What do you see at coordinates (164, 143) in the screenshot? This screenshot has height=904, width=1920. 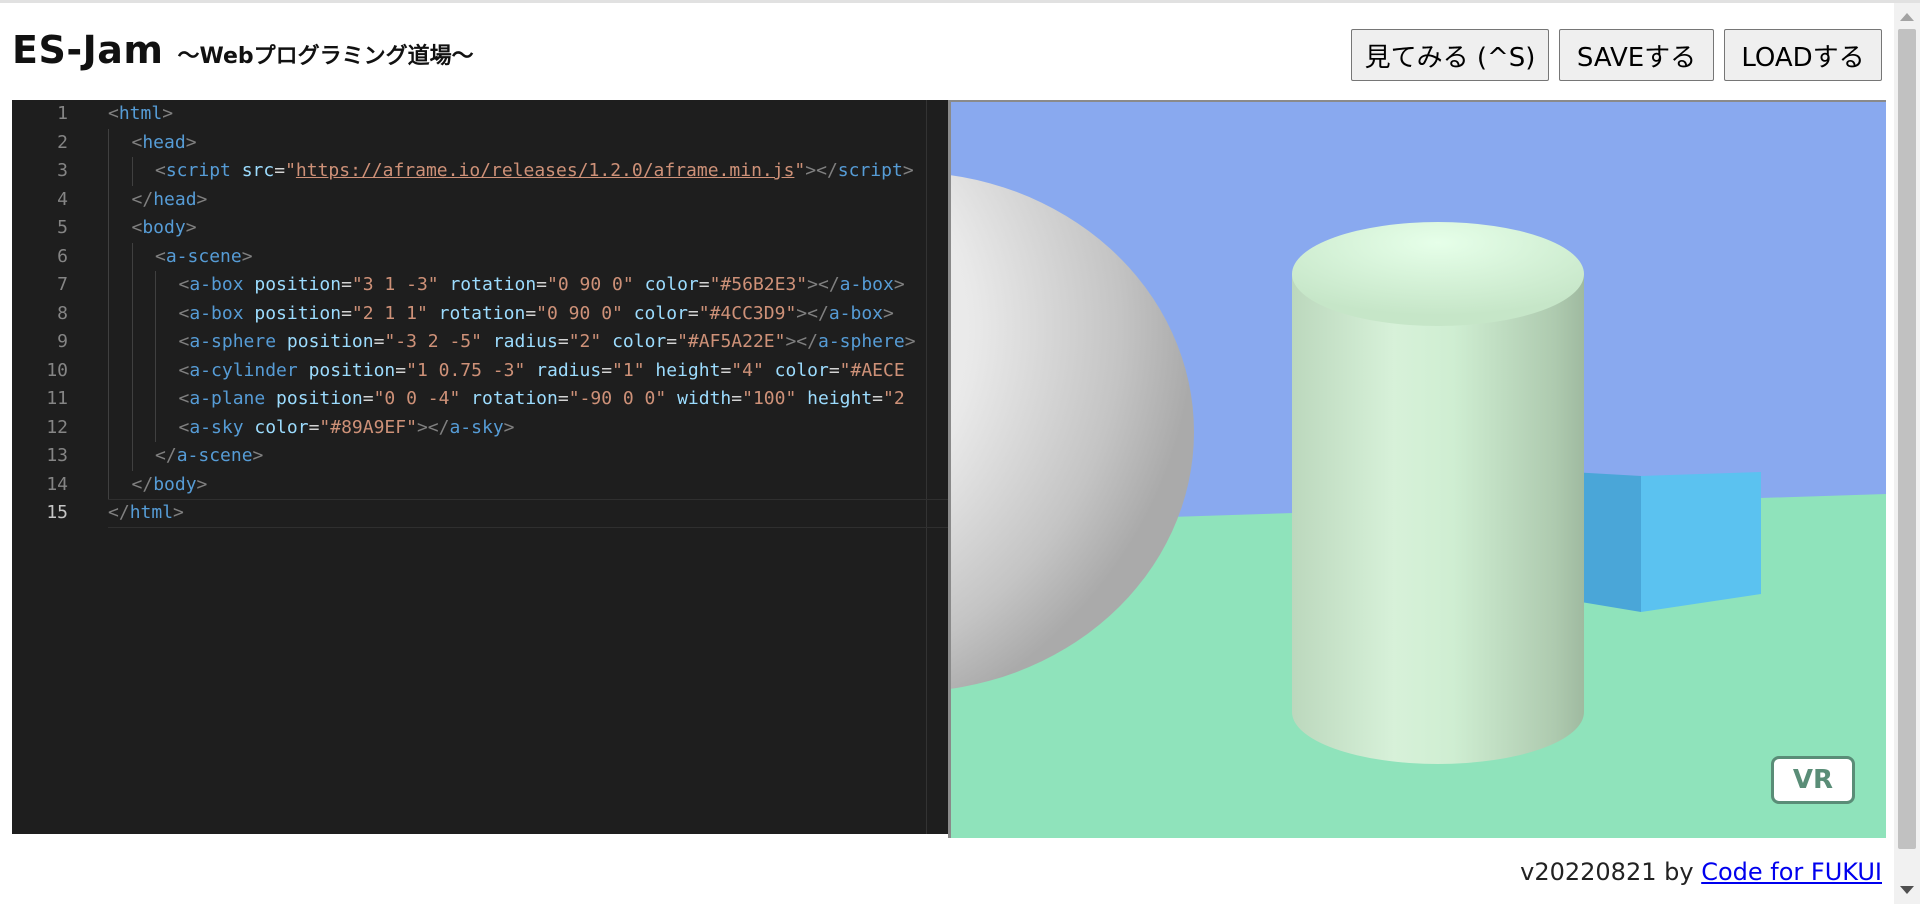 I see `code-line: <head>` at bounding box center [164, 143].